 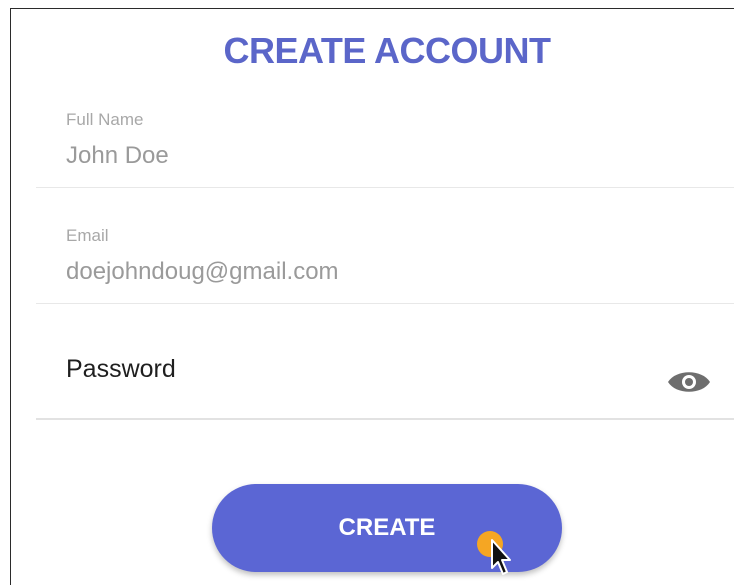 I want to click on password-underline, so click(x=385, y=419).